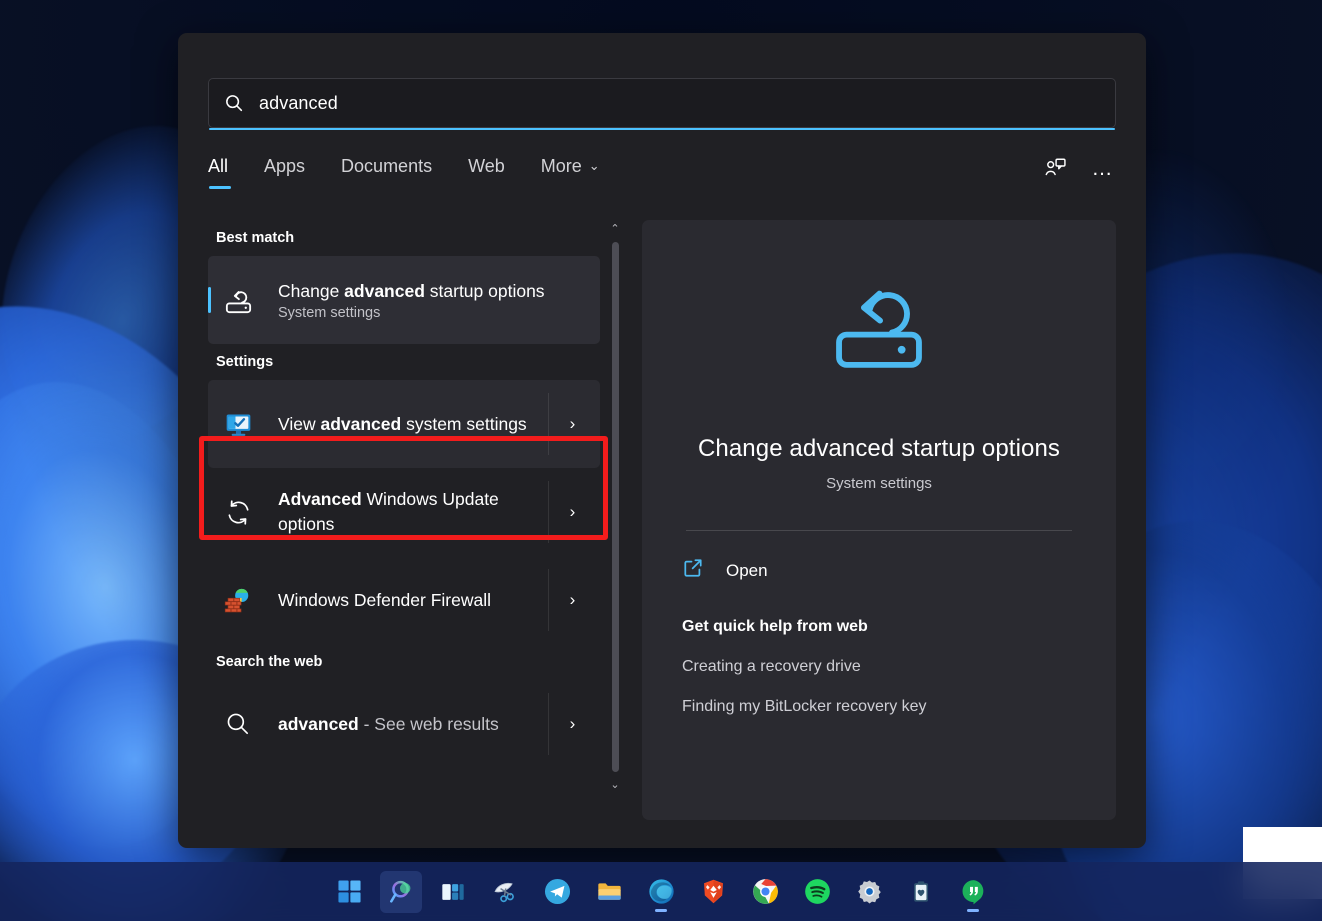 Image resolution: width=1322 pixels, height=921 pixels. What do you see at coordinates (614, 785) in the screenshot?
I see `scroll-down-arrow-icon: ⌄` at bounding box center [614, 785].